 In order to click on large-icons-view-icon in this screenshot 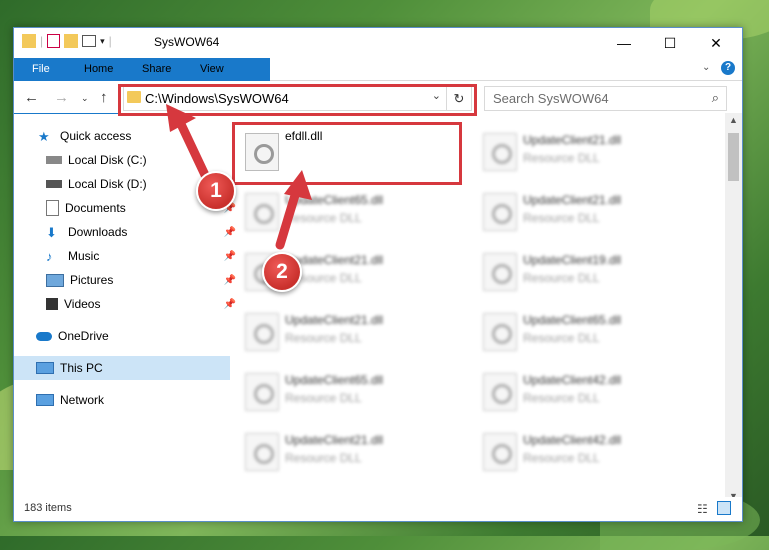, I will do `click(724, 508)`.